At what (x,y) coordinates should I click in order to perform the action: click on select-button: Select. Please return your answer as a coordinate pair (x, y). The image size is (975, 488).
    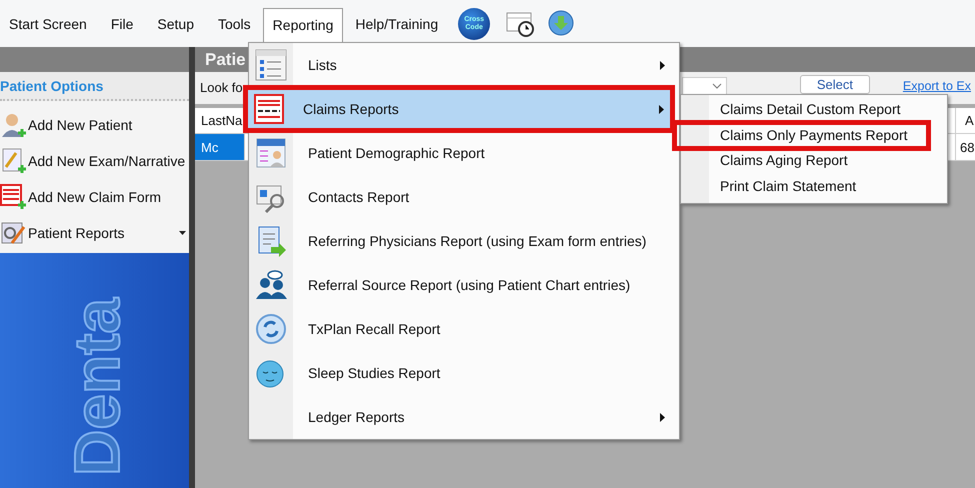
    Looking at the image, I should click on (835, 84).